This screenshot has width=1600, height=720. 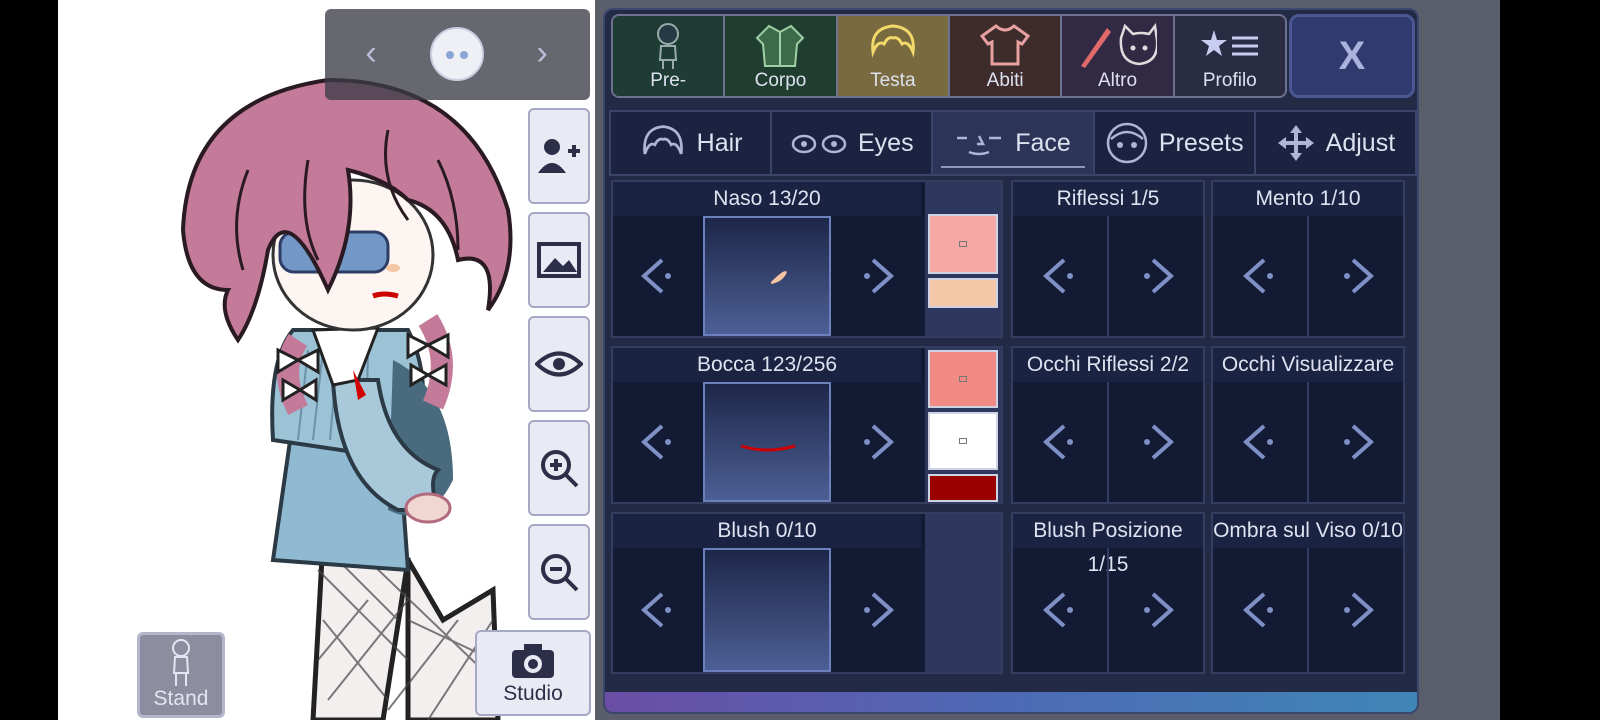 I want to click on mouth-color-swatch, so click(x=963, y=379).